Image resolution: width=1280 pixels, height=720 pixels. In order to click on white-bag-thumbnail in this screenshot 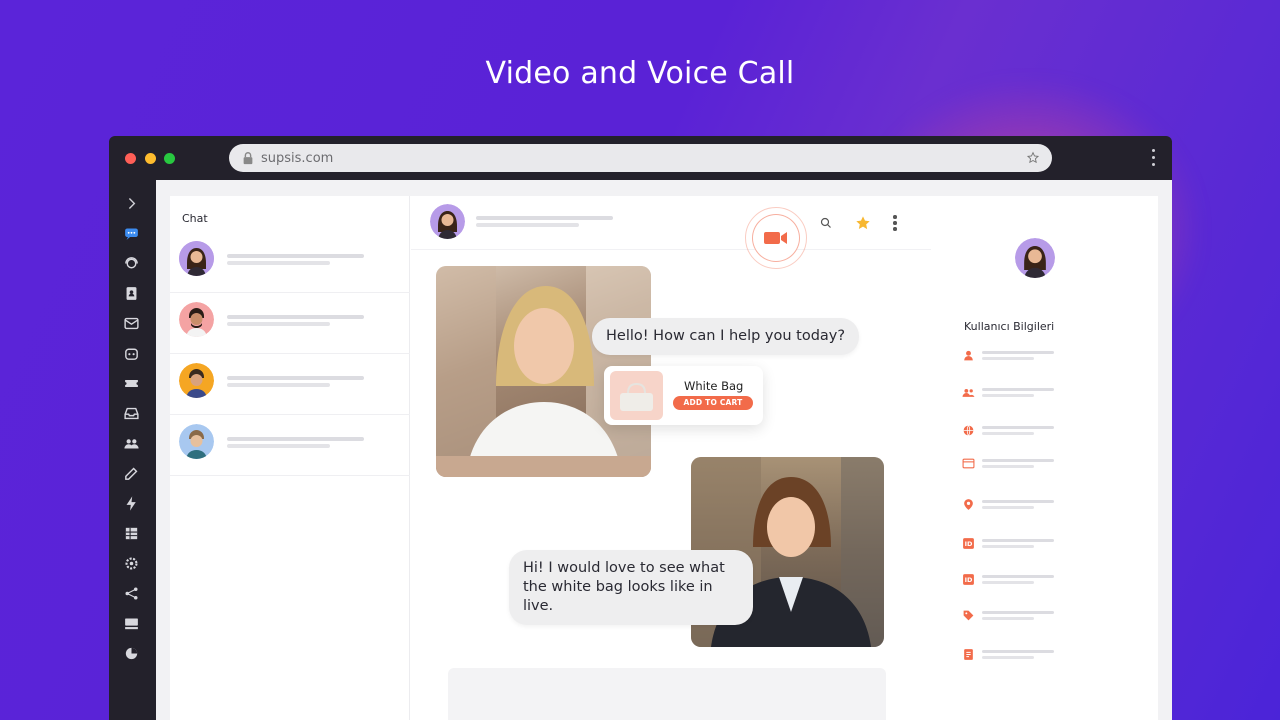, I will do `click(636, 395)`.